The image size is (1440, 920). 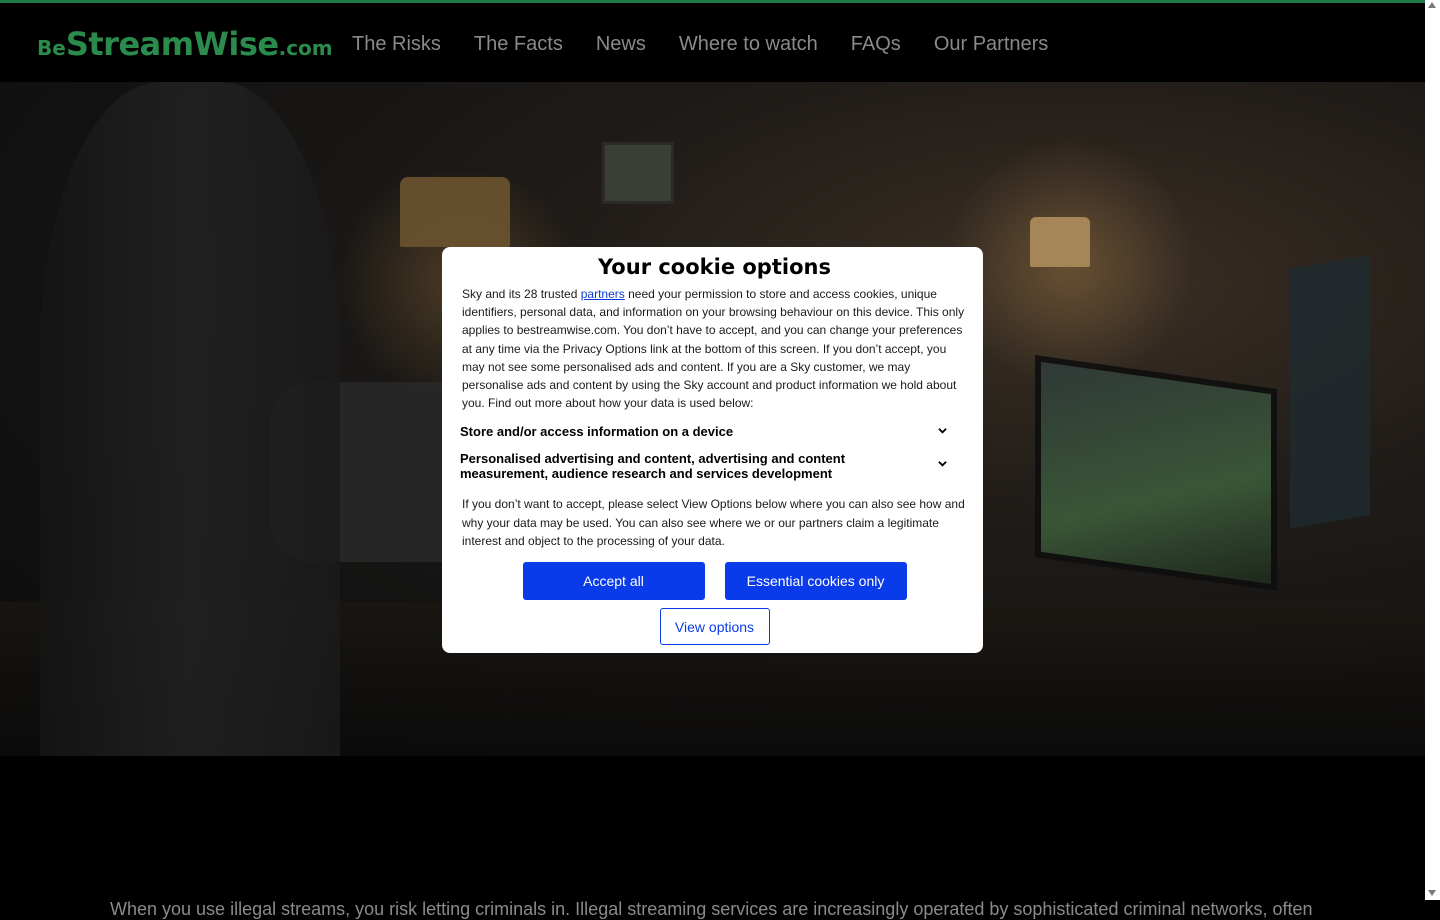 What do you see at coordinates (396, 44) in the screenshot?
I see `nav-item-the-risks: The Risks` at bounding box center [396, 44].